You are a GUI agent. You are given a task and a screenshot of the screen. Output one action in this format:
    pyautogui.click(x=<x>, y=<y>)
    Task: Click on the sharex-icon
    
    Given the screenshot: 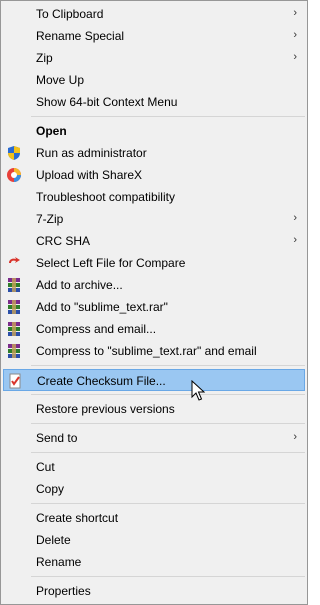 What is the action you would take?
    pyautogui.click(x=14, y=175)
    